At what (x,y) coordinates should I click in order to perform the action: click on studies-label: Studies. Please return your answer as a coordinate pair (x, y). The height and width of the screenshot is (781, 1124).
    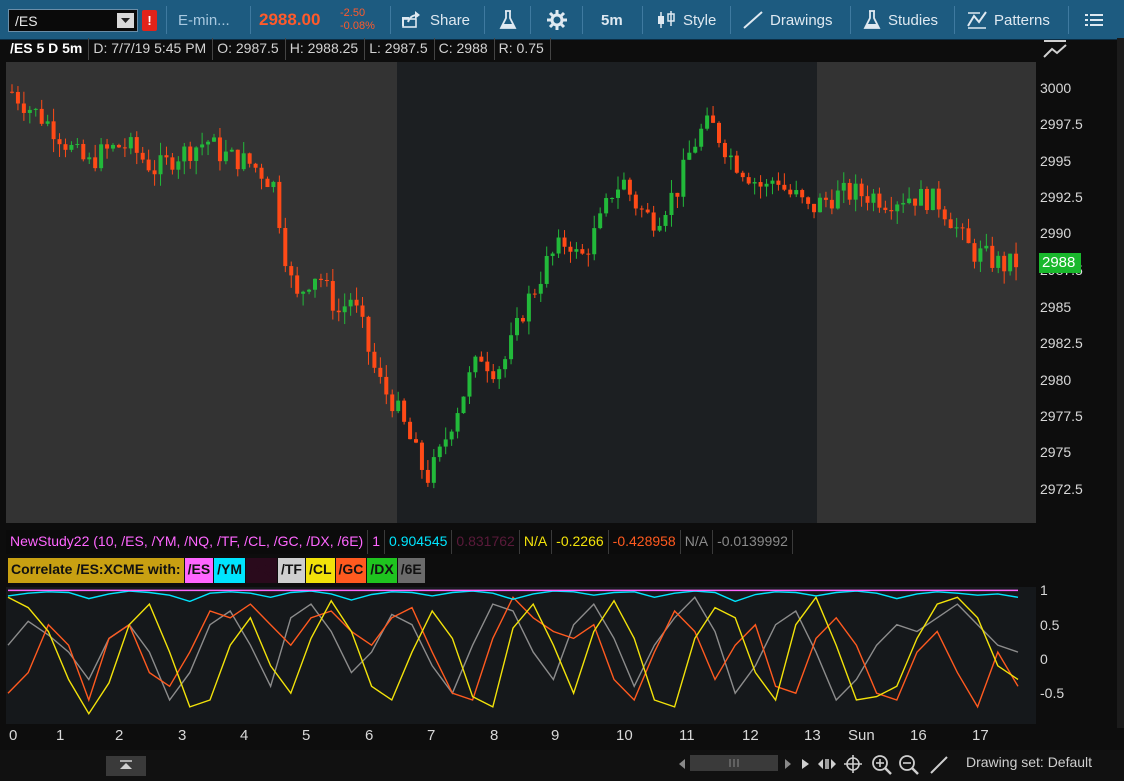
    Looking at the image, I should click on (913, 20).